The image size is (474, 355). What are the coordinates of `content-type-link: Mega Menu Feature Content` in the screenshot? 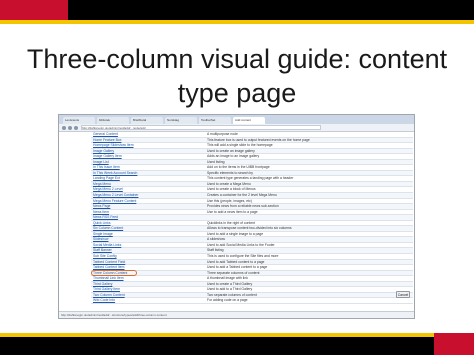 It's located at (114, 201).